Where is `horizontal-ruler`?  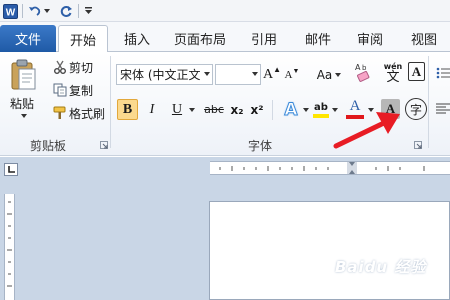 horizontal-ruler is located at coordinates (330, 168).